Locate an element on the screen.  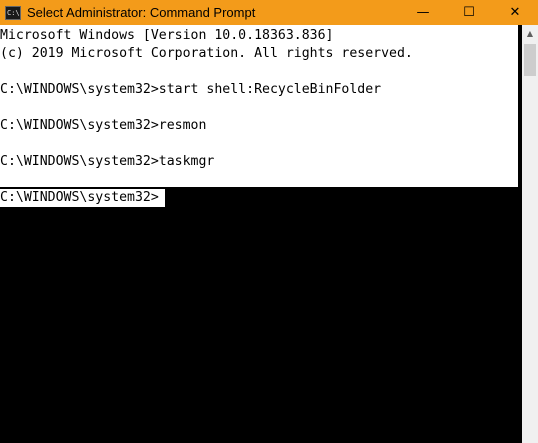
window-controls: — ☐ ✕ is located at coordinates (469, 12).